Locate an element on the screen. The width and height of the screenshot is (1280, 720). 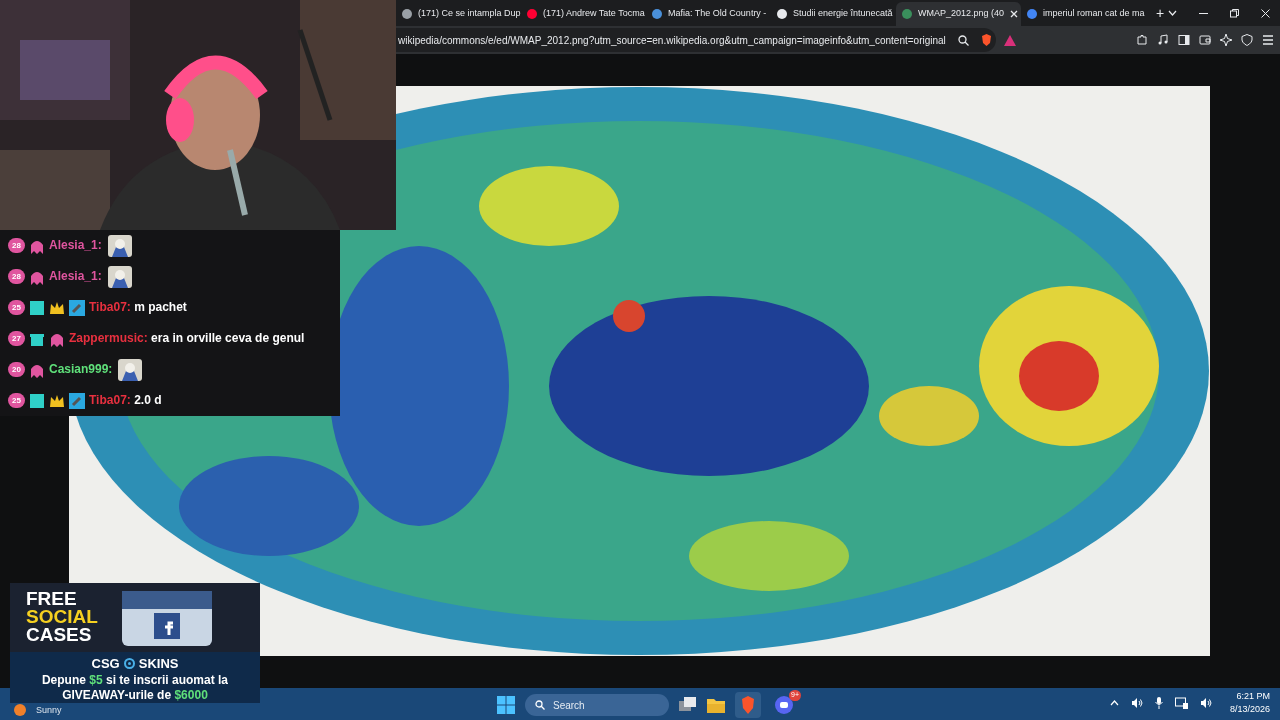
level-badge: 27 is located at coordinates (16, 339).